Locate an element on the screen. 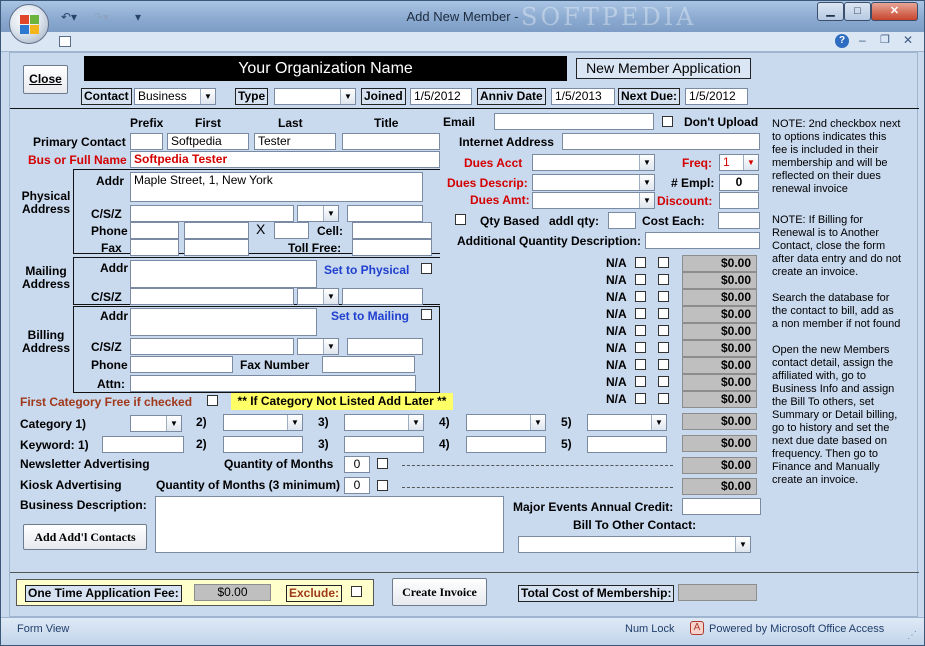 The width and height of the screenshot is (925, 646). cell-field is located at coordinates (392, 230).